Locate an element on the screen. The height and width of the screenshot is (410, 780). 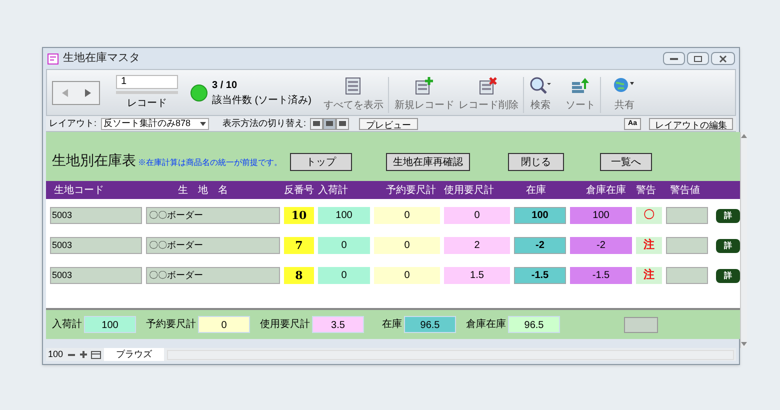
window-title: 生地在庫マスタ is located at coordinates (101, 58).